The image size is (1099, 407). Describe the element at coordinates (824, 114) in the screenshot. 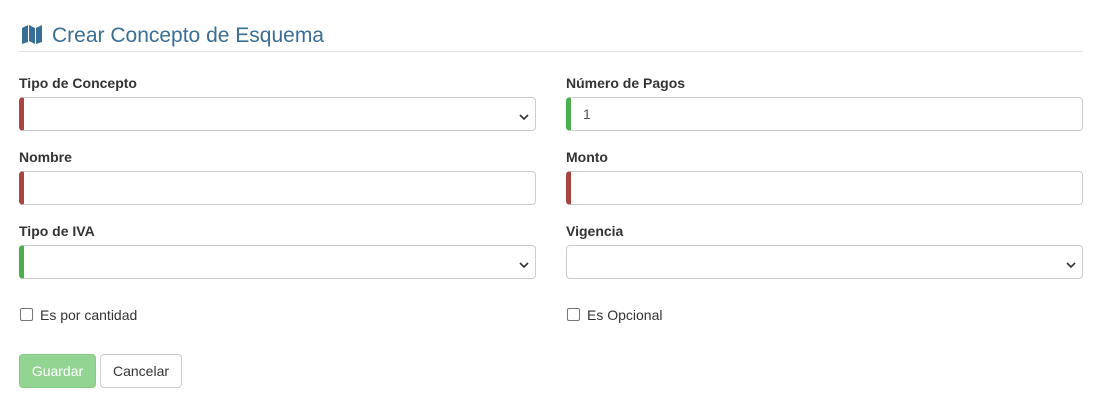

I see `numero-pagos-input: 1` at that location.